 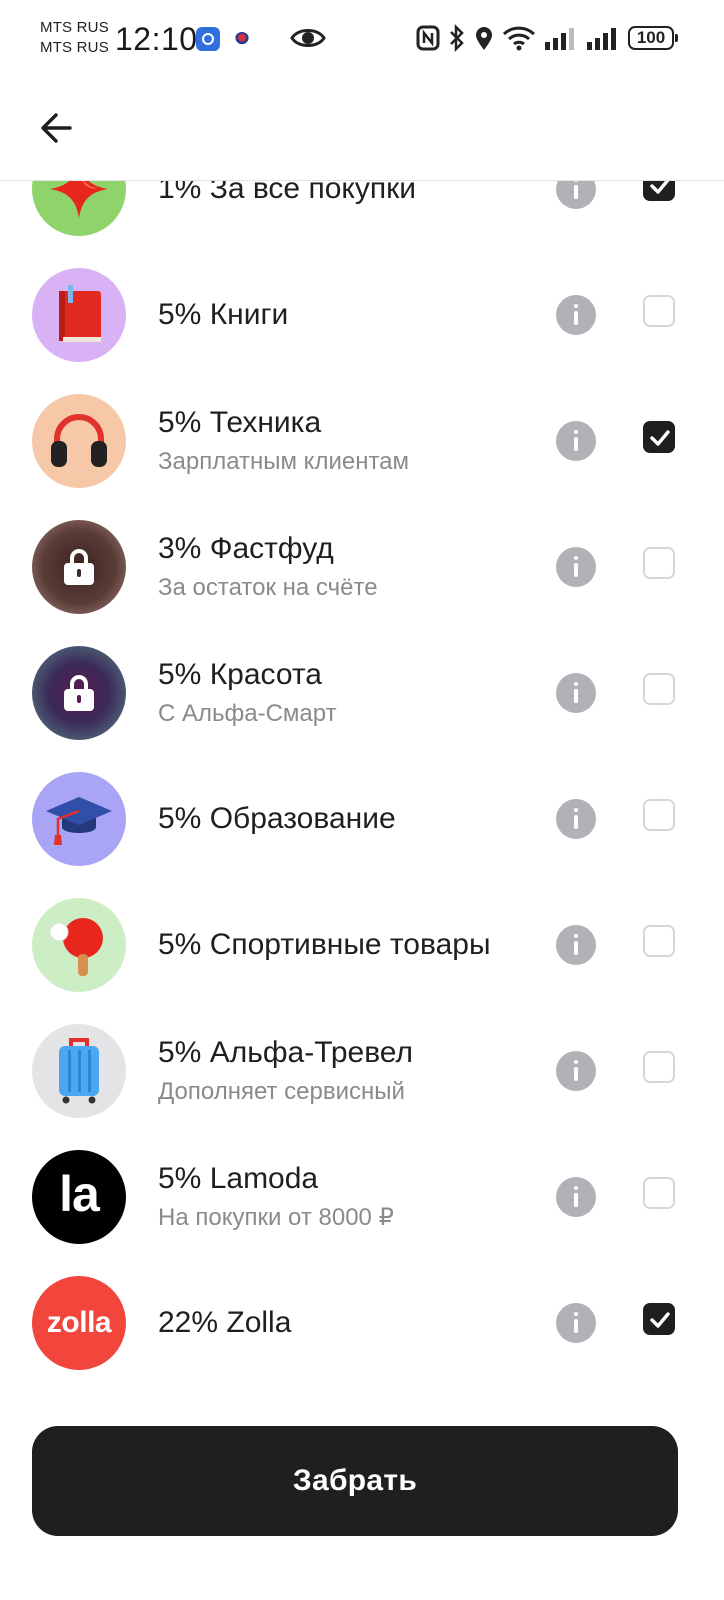 What do you see at coordinates (348, 567) in the screenshot?
I see `item-text: 3% Фастфуд За остаток на счёте` at bounding box center [348, 567].